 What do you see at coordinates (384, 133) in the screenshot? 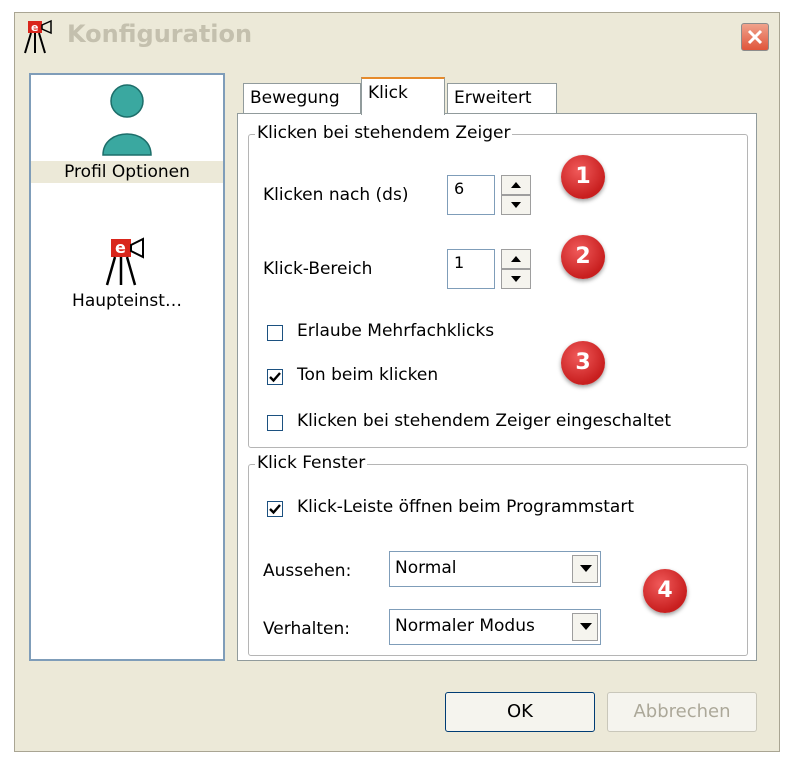
I see `group-title: Klicken bei stehendem Zeiger` at bounding box center [384, 133].